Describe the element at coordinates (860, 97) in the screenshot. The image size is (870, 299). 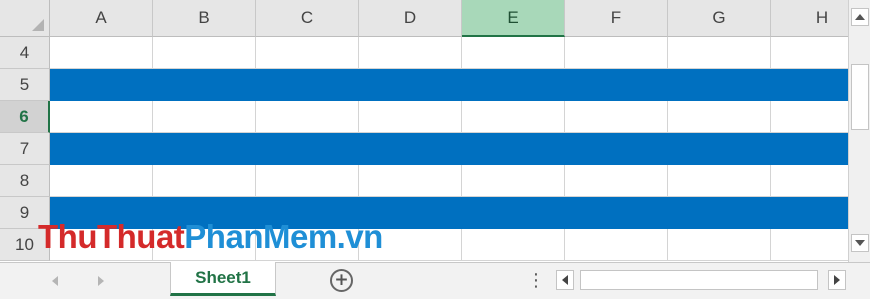
I see `vertical-scroll-thumb` at that location.